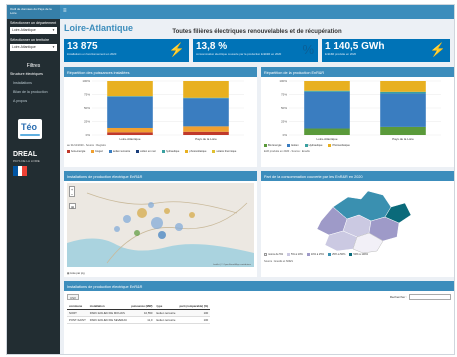 Image resolution: width=457 pixels, height=357 pixels. I want to click on chevron-down-icon: ▼, so click(53, 47).